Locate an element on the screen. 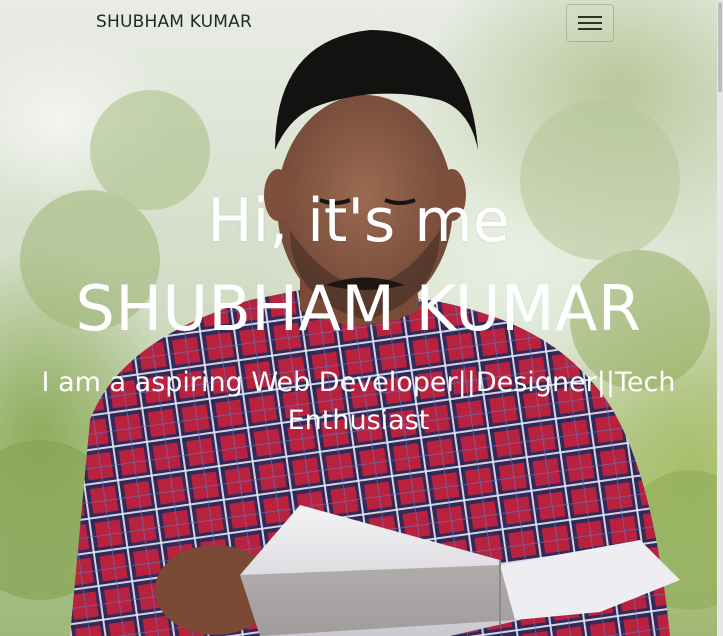 Image resolution: width=723 pixels, height=636 pixels. hero-greeting: Hi, it's me is located at coordinates (358, 221).